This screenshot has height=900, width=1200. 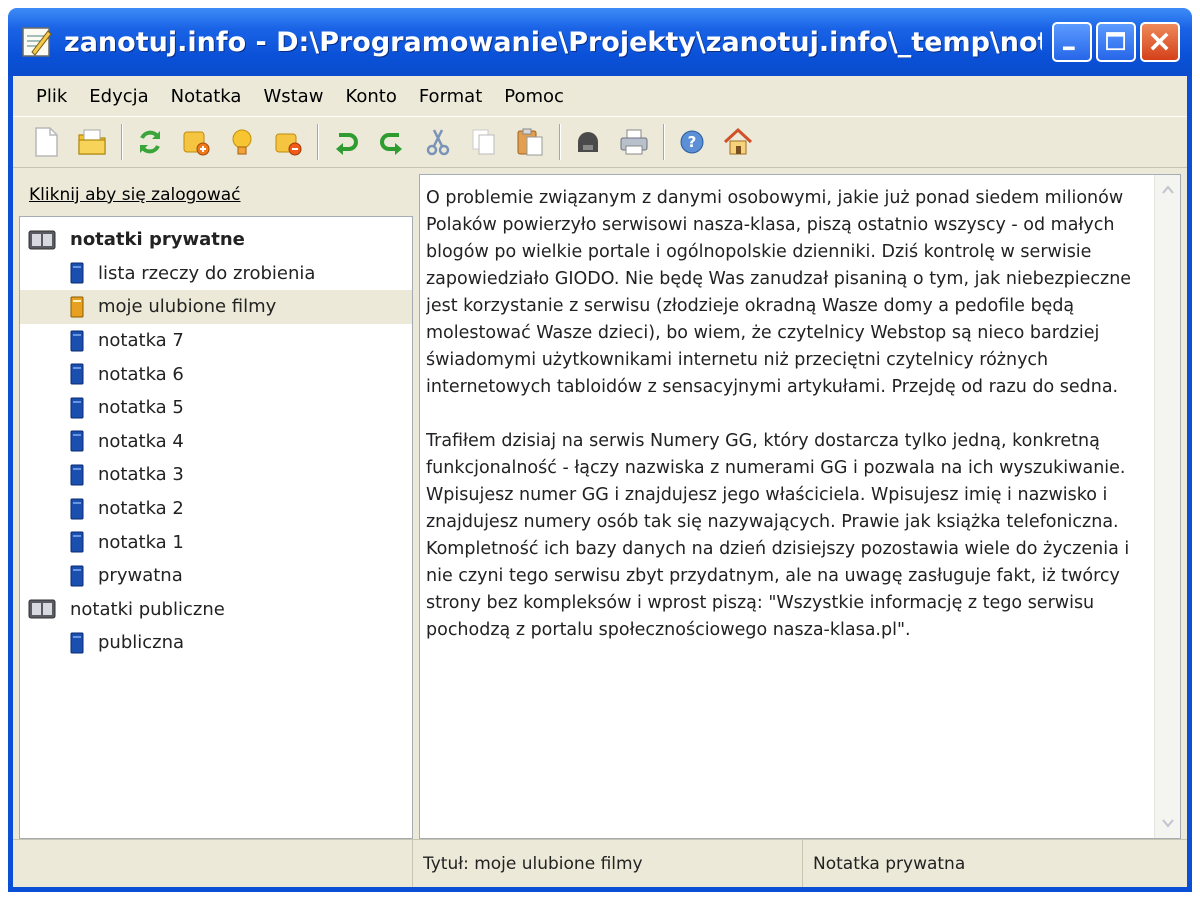 I want to click on cut-icon, so click(x=438, y=142).